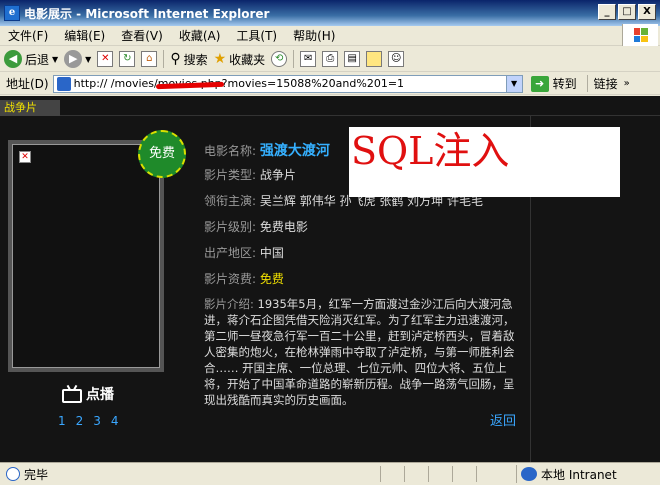 The image size is (660, 485). Describe the element at coordinates (279, 59) in the screenshot. I see `history-icon: ⟲` at that location.